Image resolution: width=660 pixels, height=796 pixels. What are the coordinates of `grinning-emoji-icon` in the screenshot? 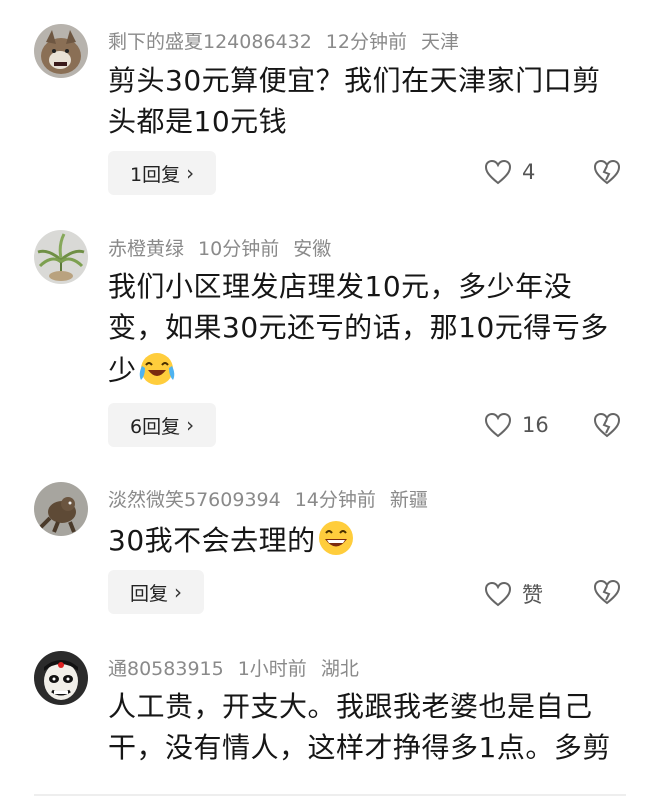 It's located at (335, 538).